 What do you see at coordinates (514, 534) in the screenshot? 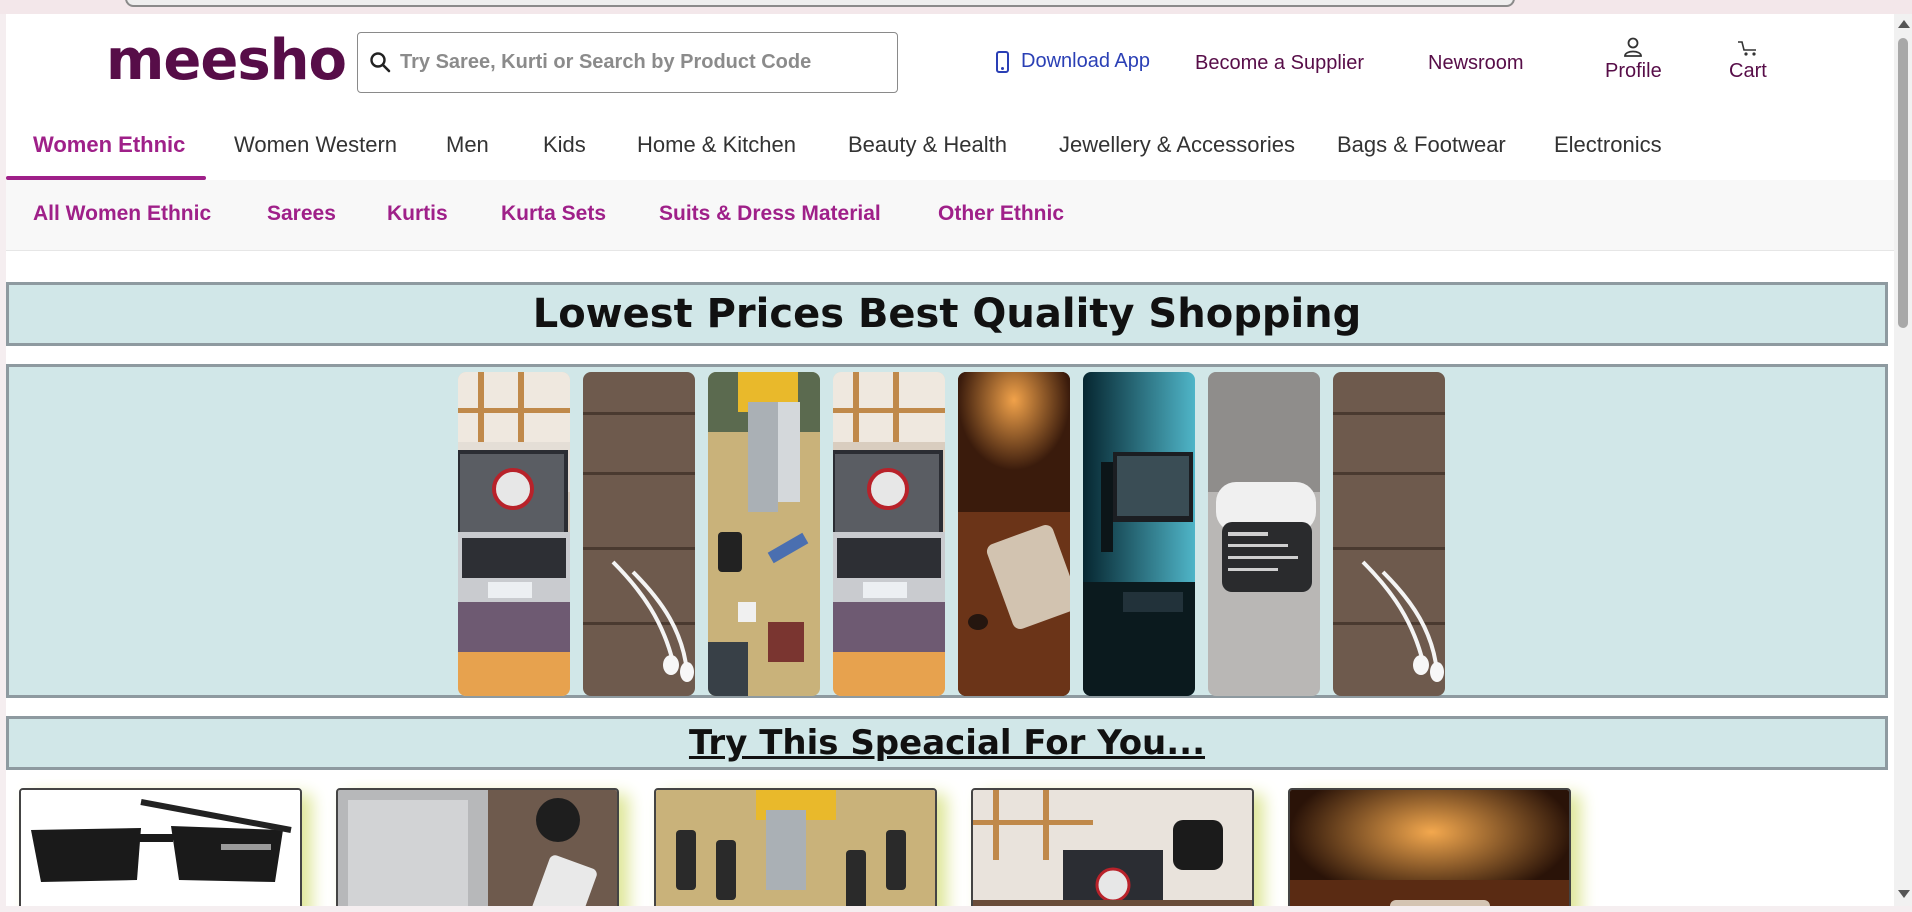
I see `gallery-image-laptop-desk` at bounding box center [514, 534].